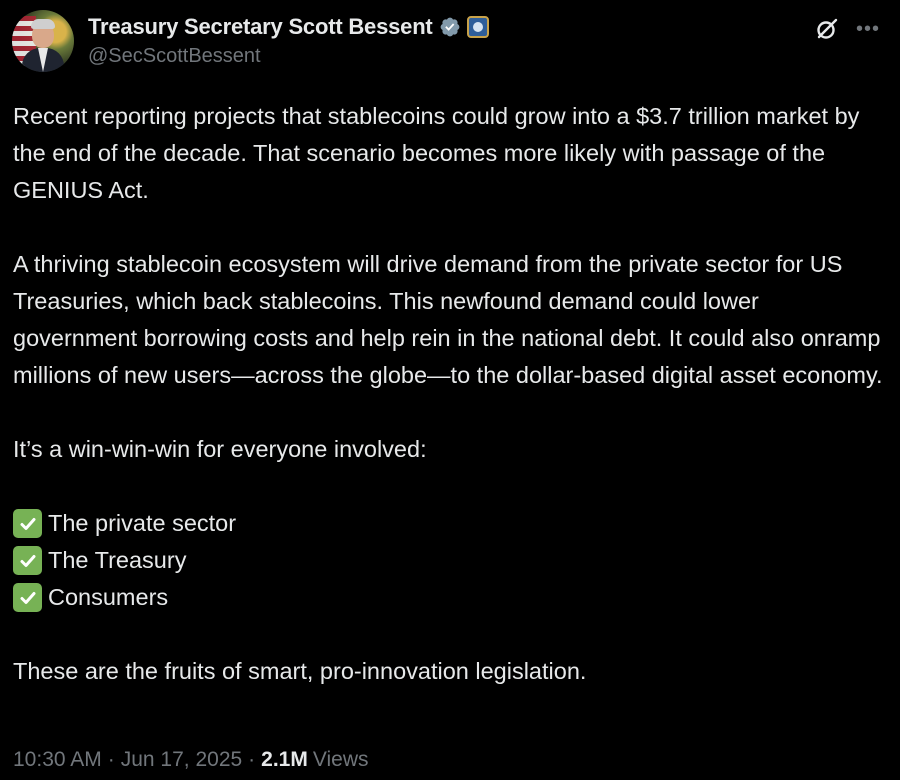  What do you see at coordinates (450, 27) in the screenshot?
I see `verified-badge-icon` at bounding box center [450, 27].